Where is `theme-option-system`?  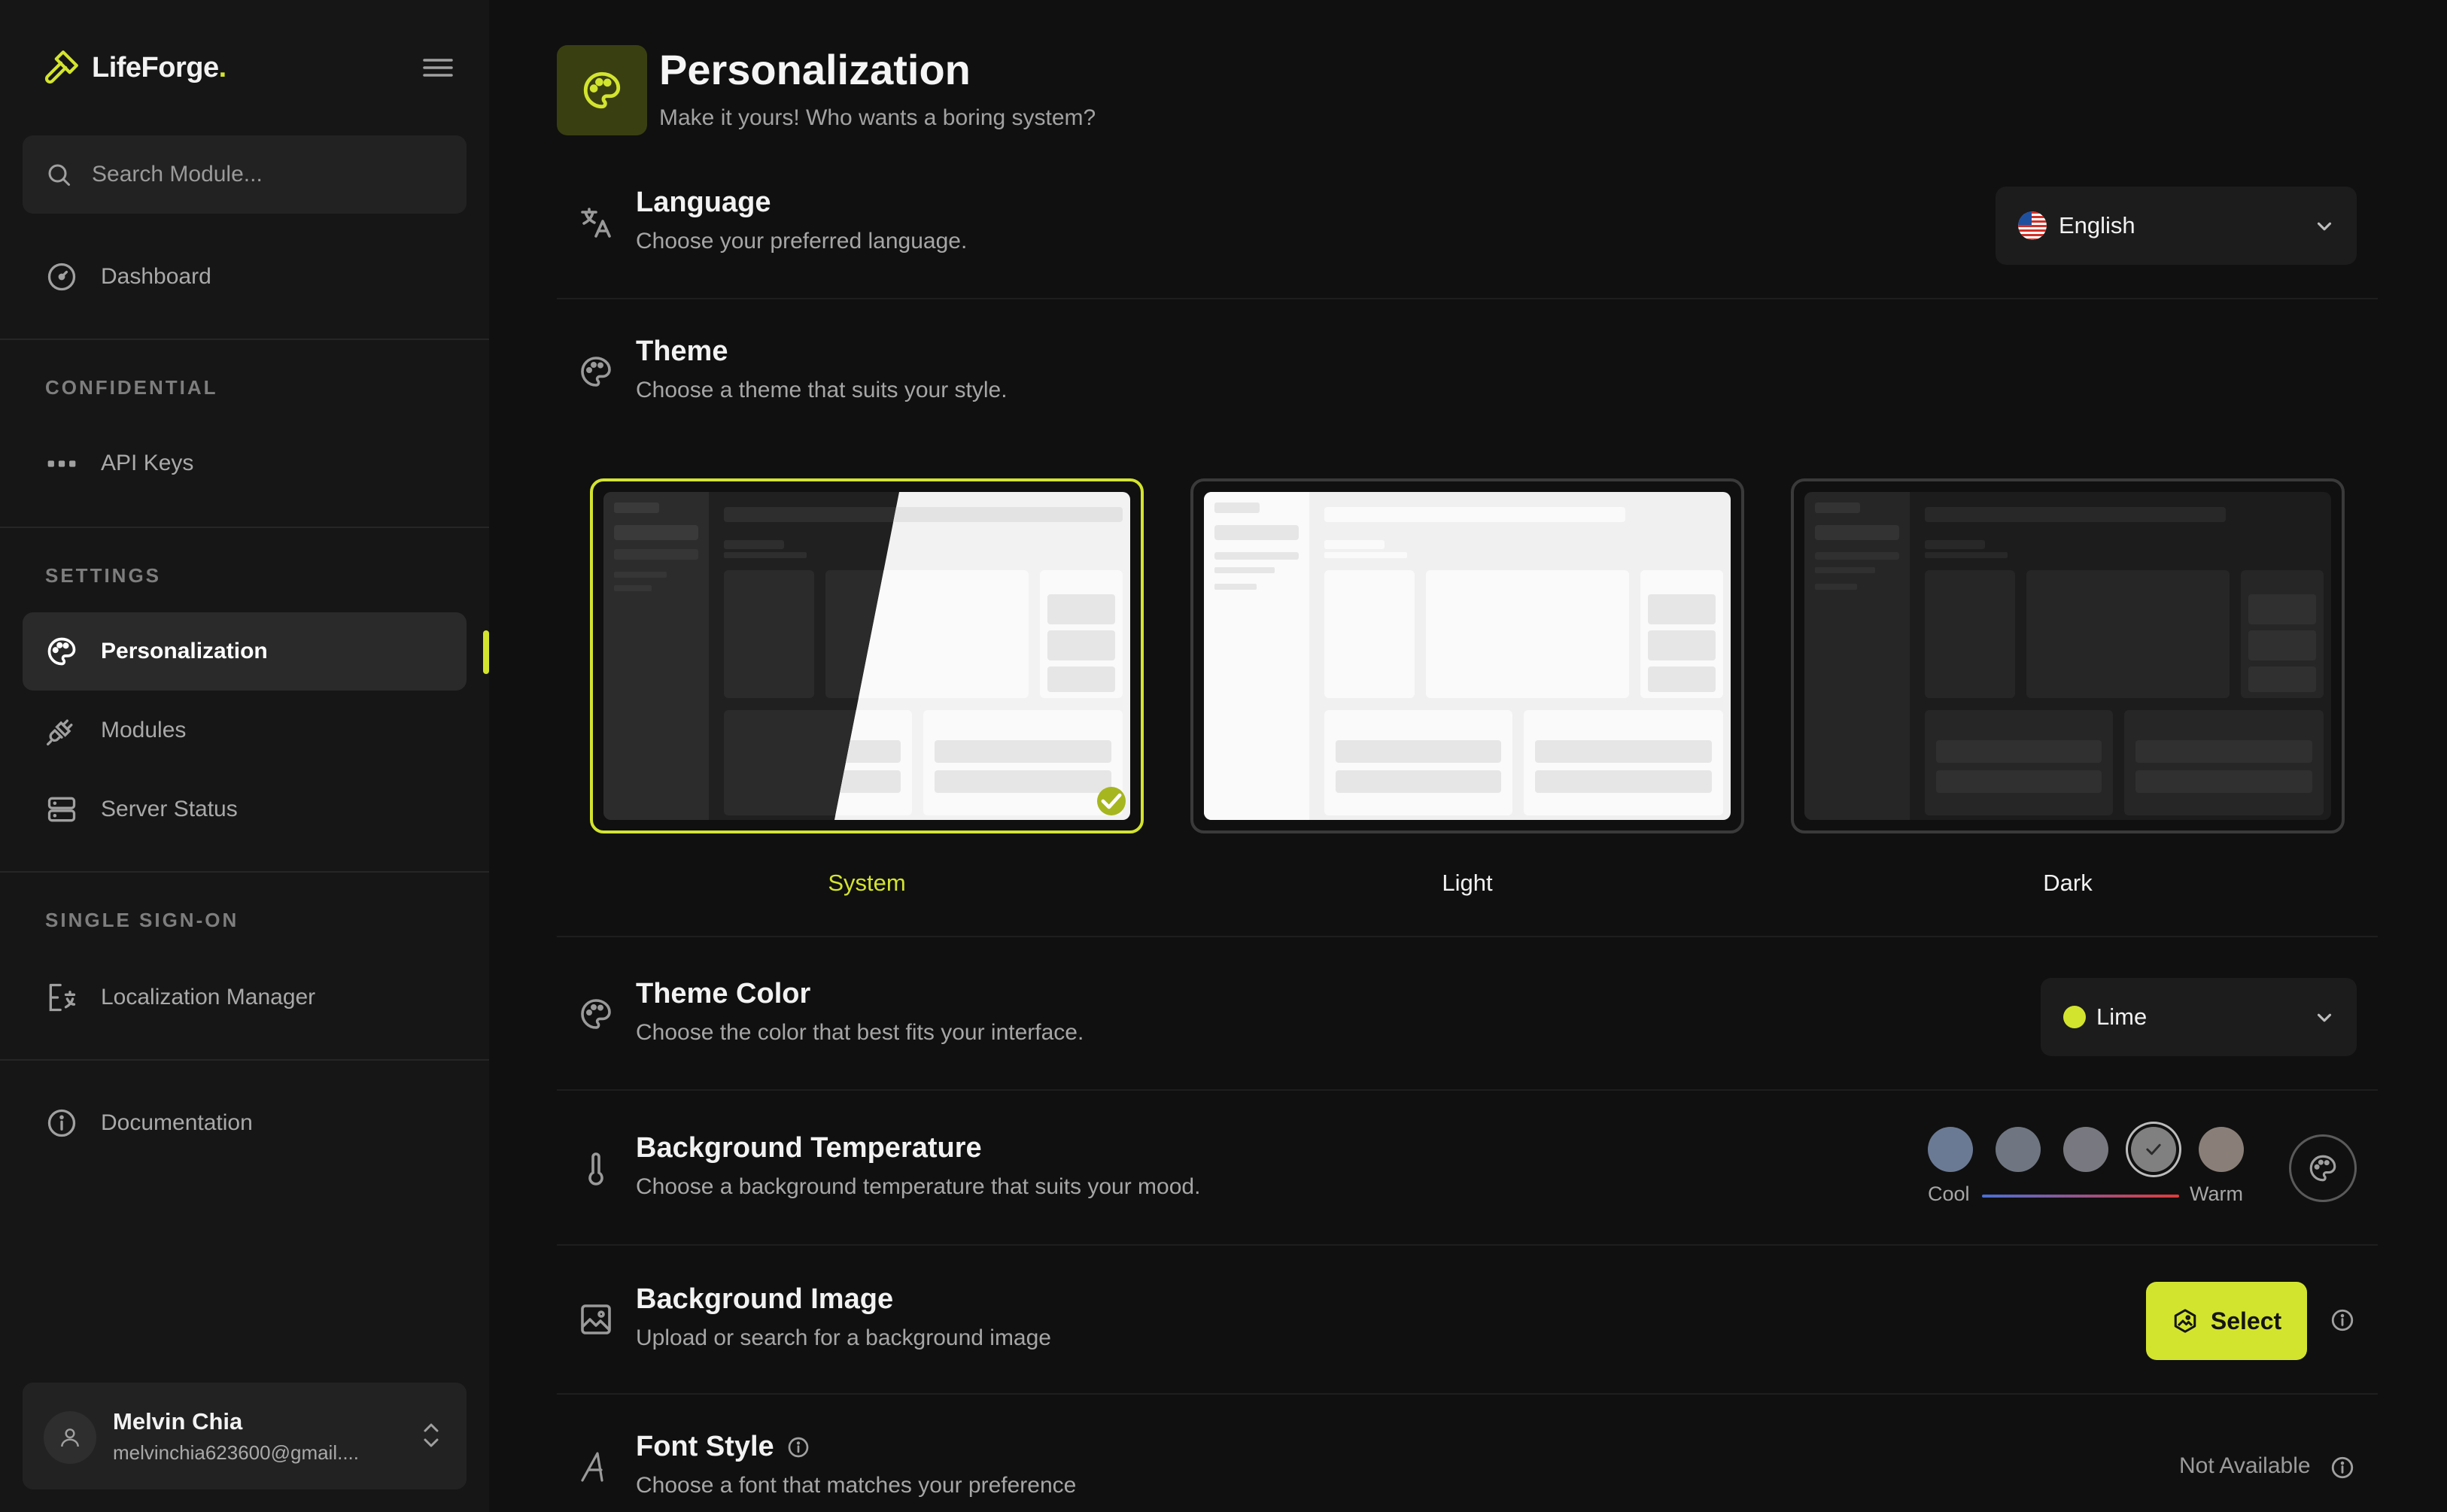 theme-option-system is located at coordinates (867, 655).